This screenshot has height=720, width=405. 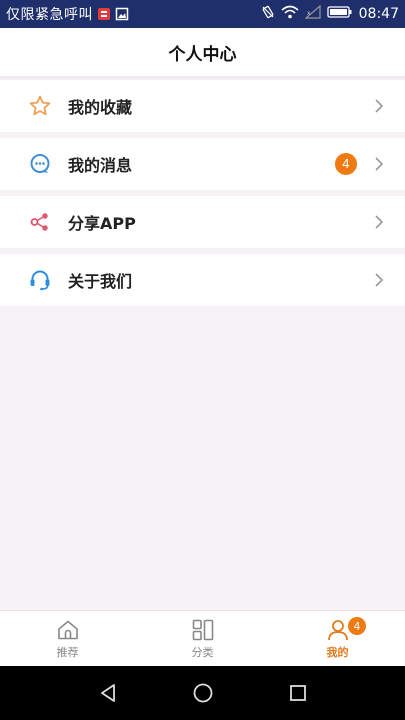 I want to click on headset-icon, so click(x=40, y=280).